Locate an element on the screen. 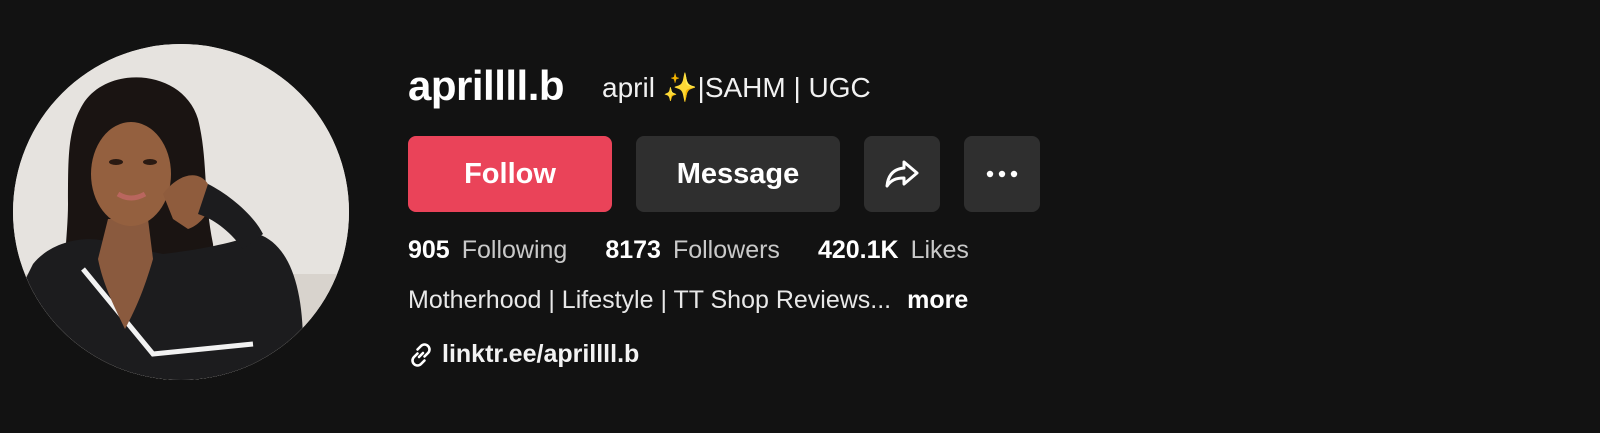  stat-label: Likes is located at coordinates (939, 250).